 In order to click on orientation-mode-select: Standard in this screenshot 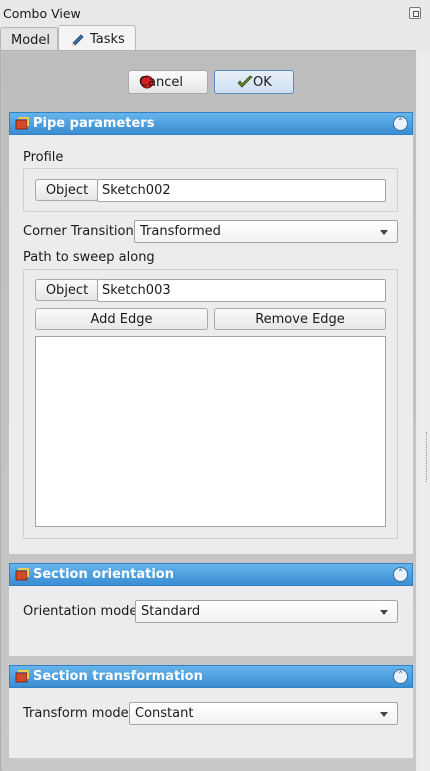, I will do `click(266, 611)`.